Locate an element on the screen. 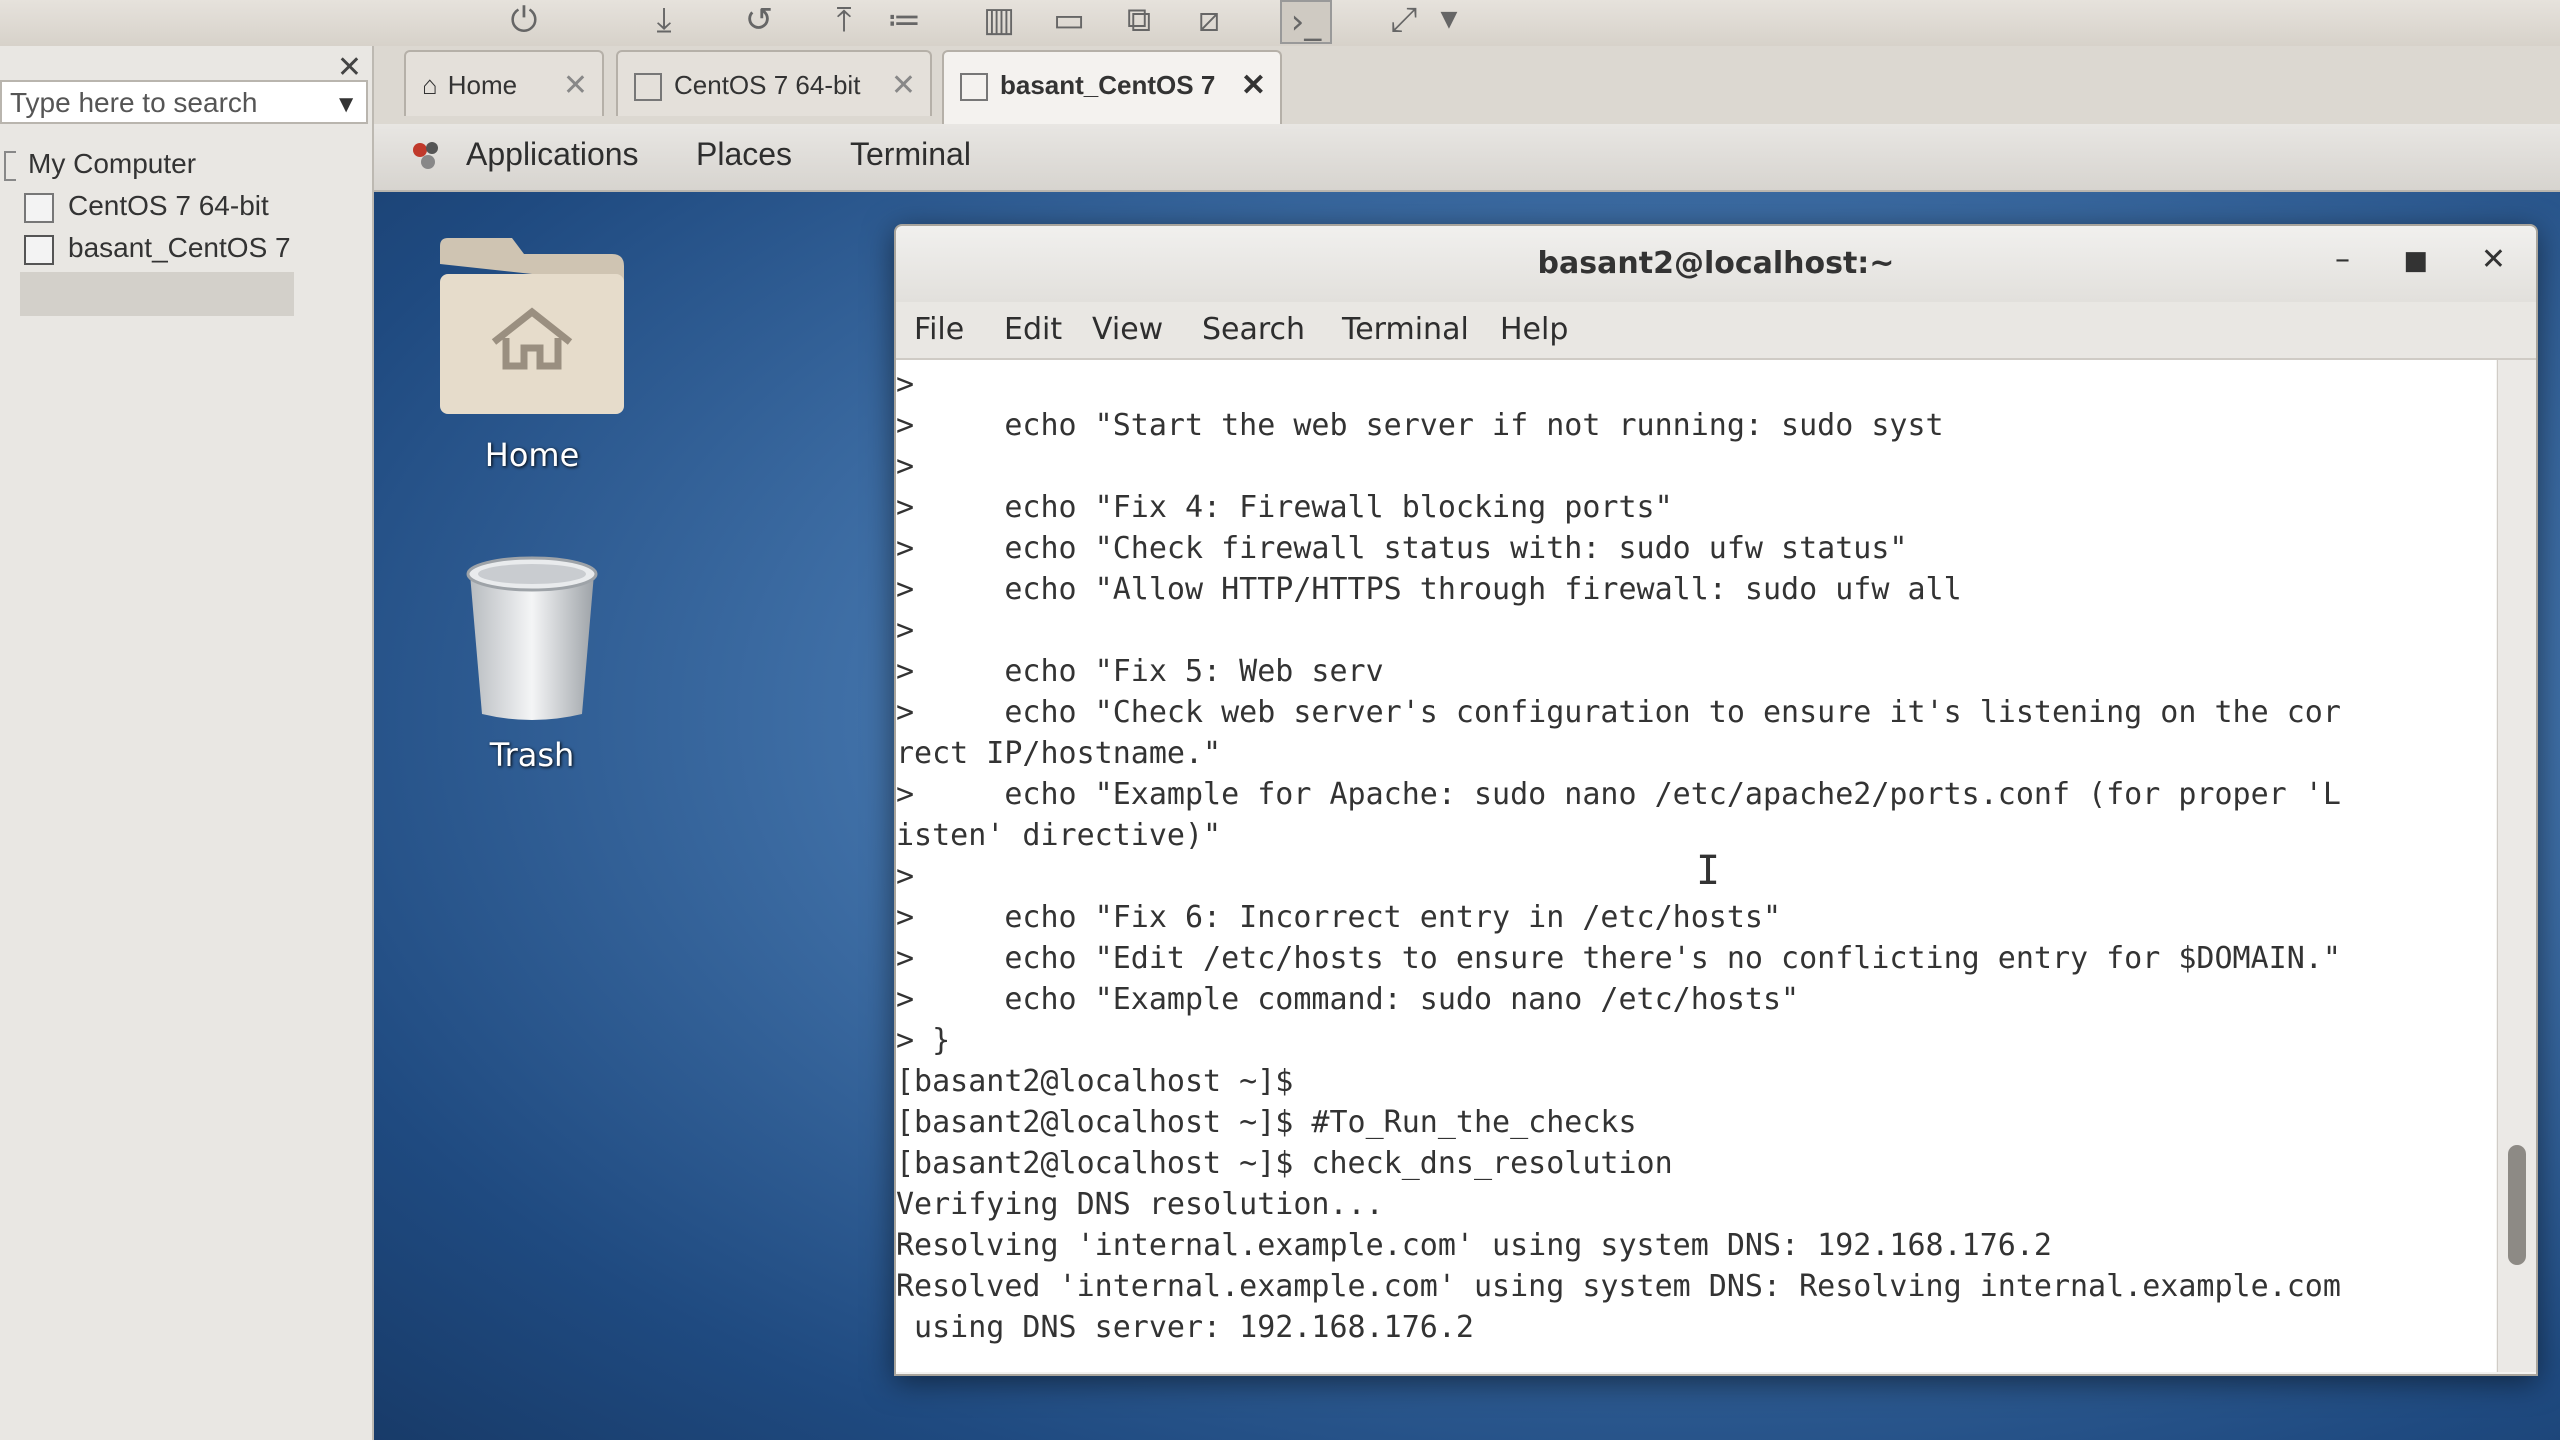 The height and width of the screenshot is (1440, 2560). tab-home: ⌂ Home ✕ is located at coordinates (504, 83).